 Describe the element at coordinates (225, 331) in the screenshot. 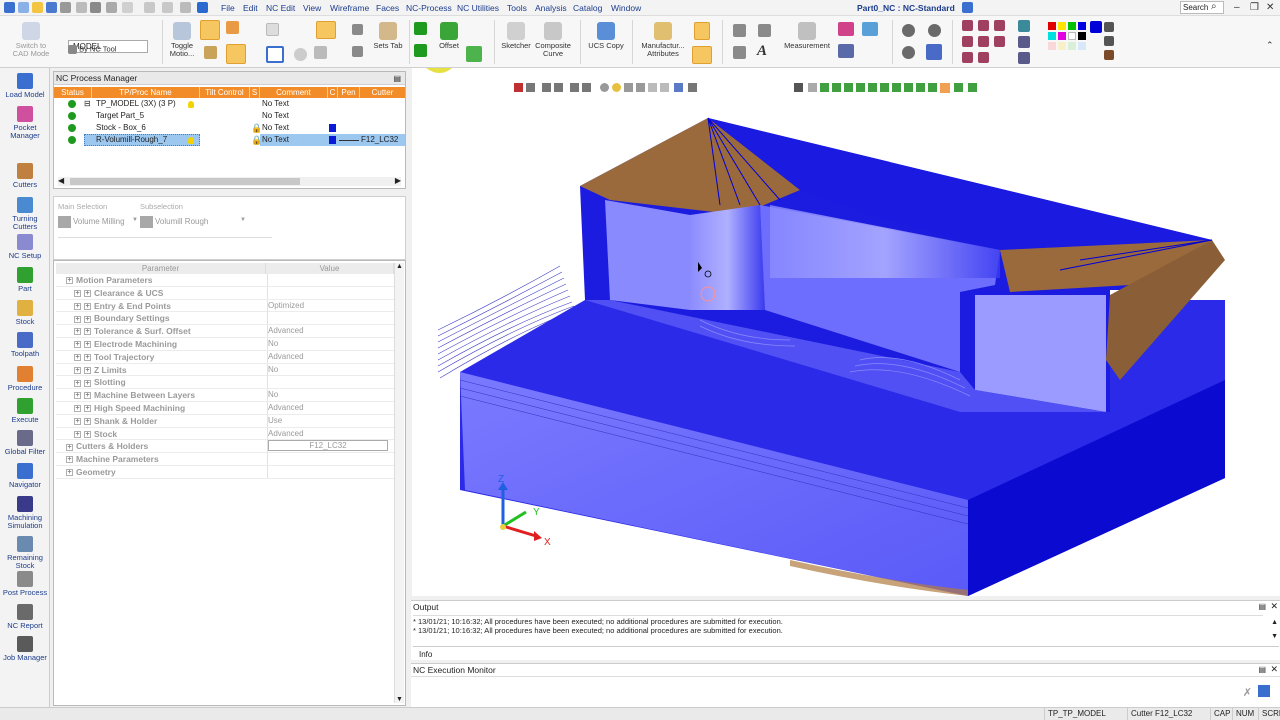

I see `param-row: + + Tolerance & Surf. Offset Advanced` at that location.